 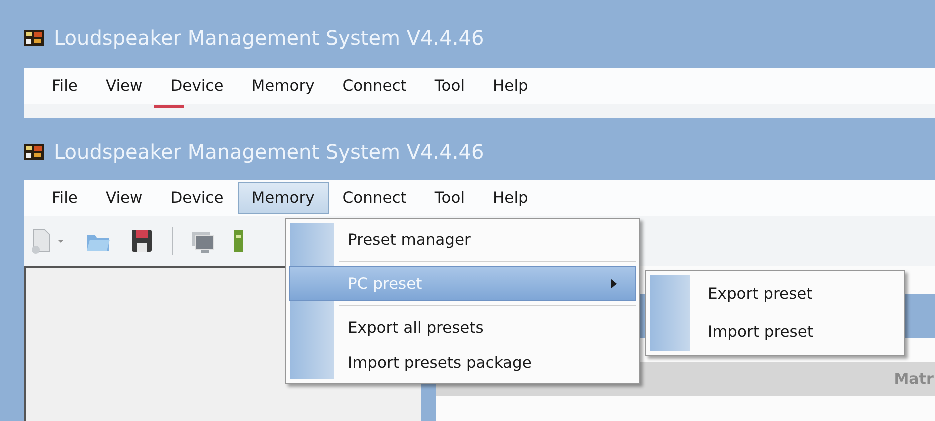 I want to click on submenu-arrow-icon, so click(x=614, y=284).